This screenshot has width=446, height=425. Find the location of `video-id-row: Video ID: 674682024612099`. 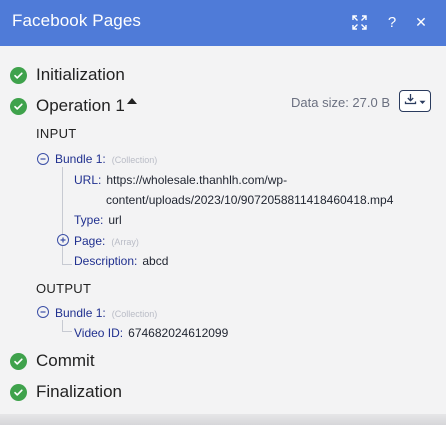

video-id-row: Video ID: 674682024612099 is located at coordinates (151, 333).